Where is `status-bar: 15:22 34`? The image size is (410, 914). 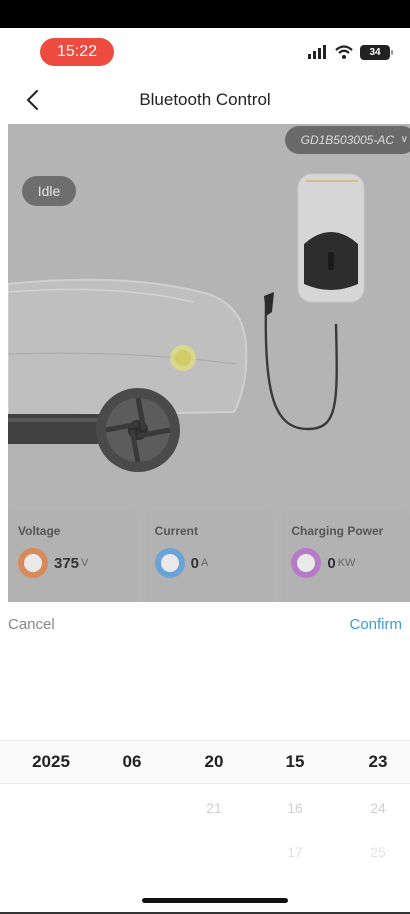 status-bar: 15:22 34 is located at coordinates (205, 52).